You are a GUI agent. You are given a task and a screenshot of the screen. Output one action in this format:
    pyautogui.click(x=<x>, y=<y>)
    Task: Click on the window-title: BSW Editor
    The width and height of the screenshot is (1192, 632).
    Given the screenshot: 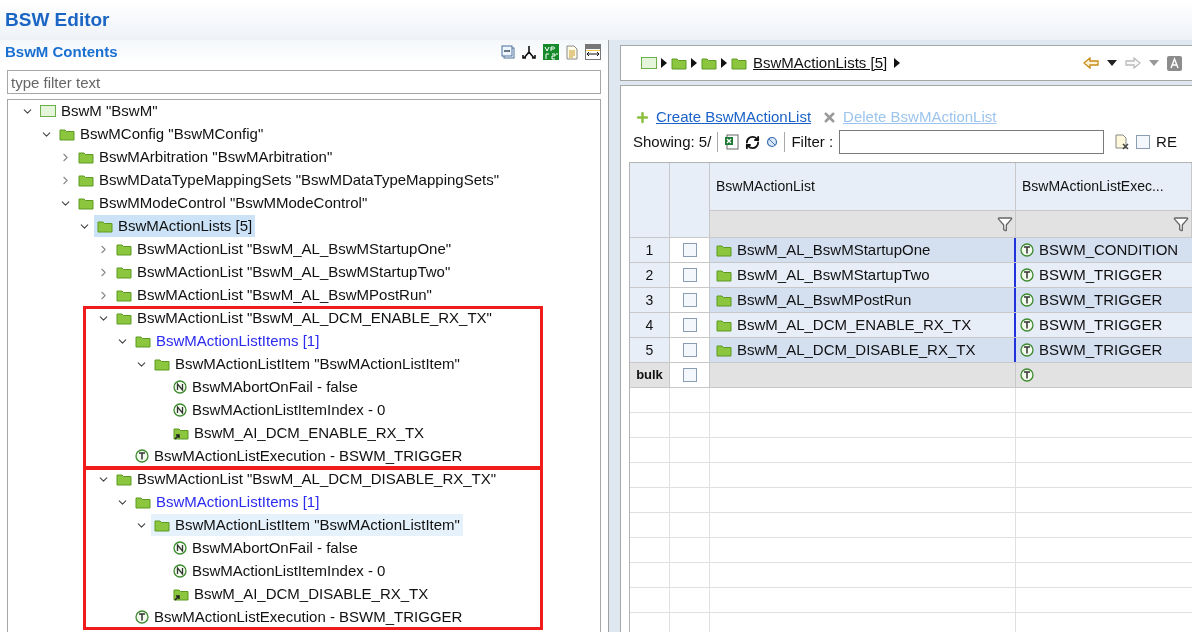 What is the action you would take?
    pyautogui.click(x=57, y=19)
    